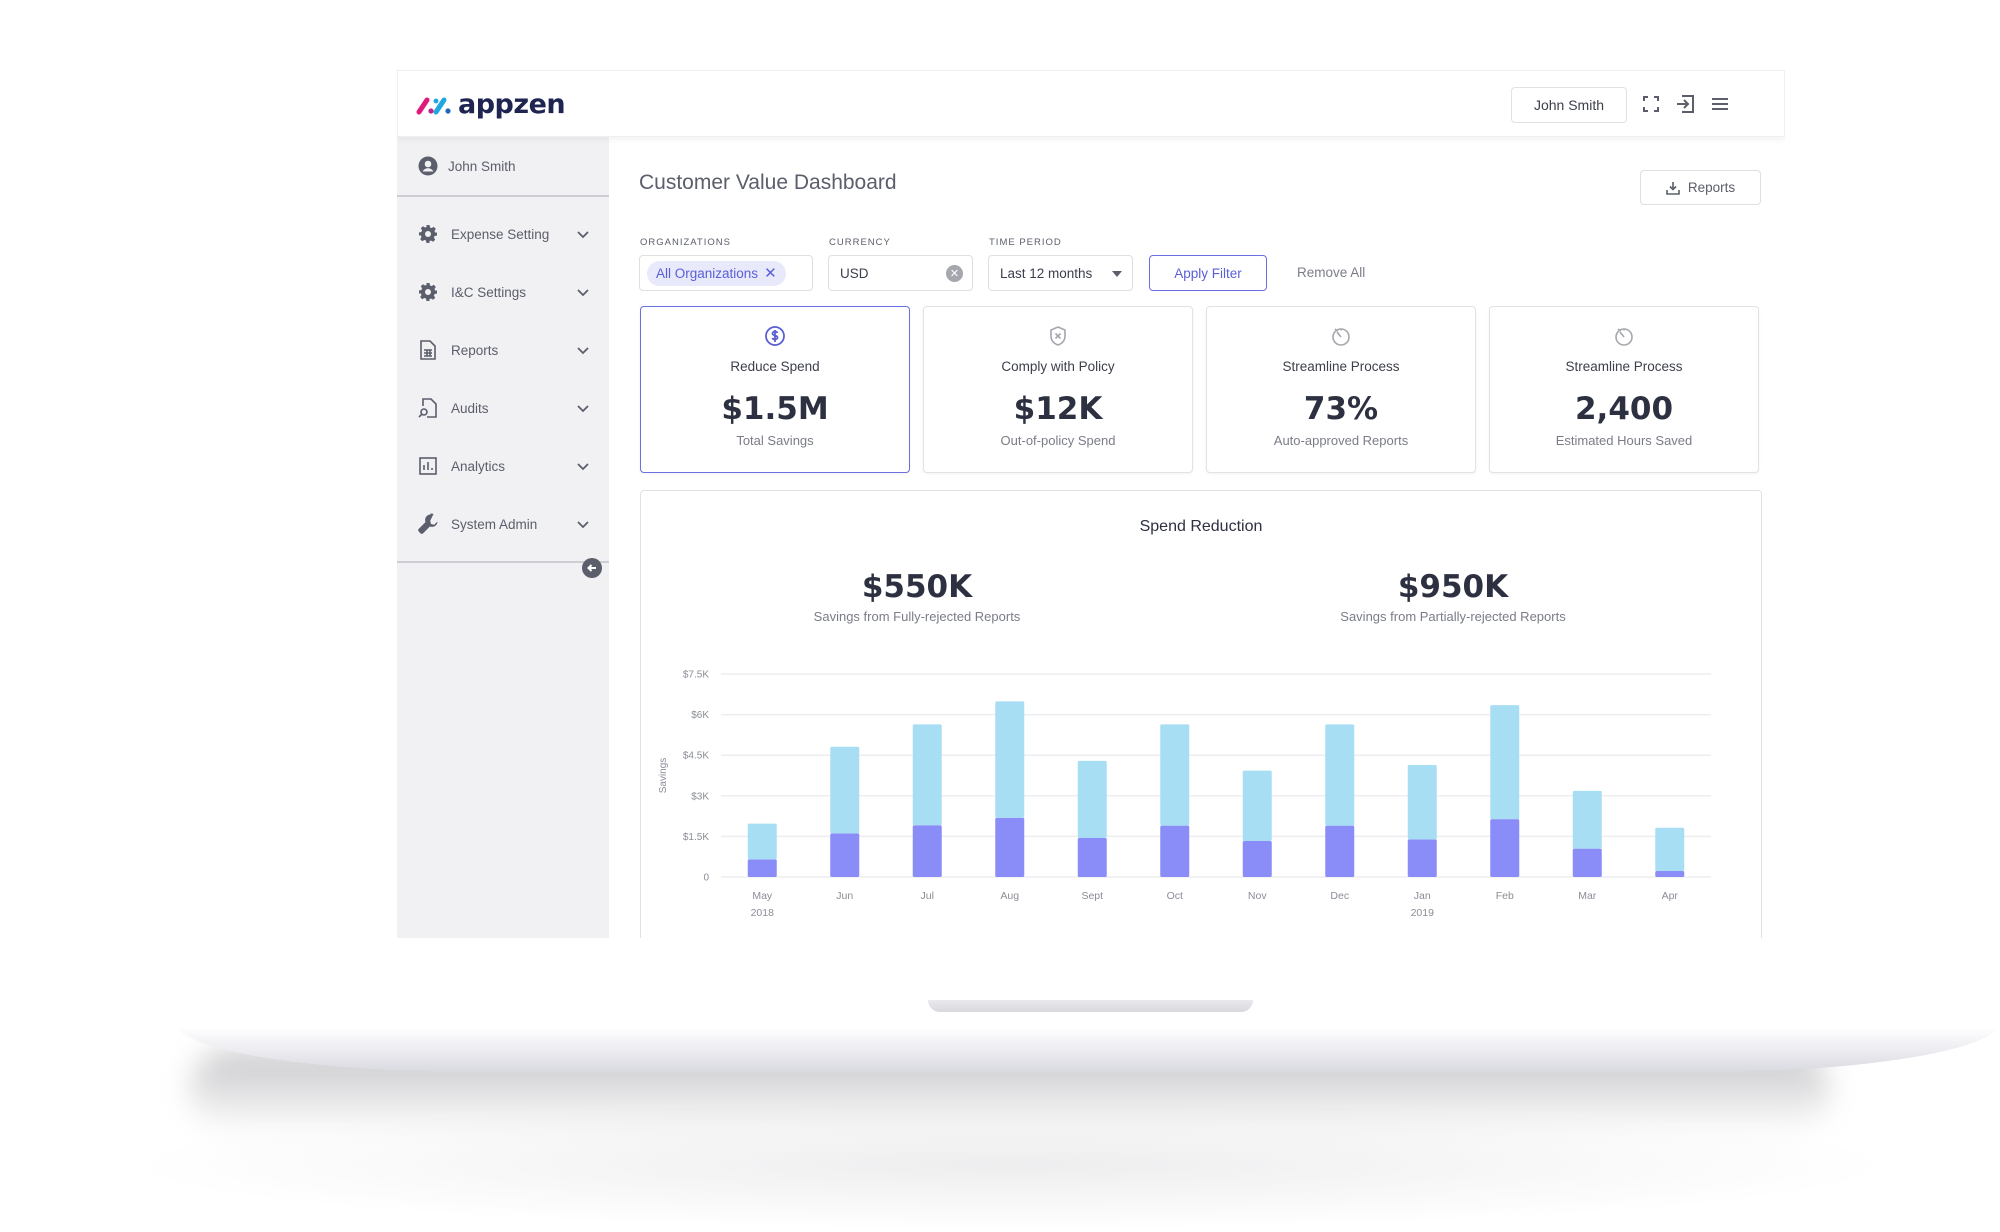 The width and height of the screenshot is (2000, 1232). Describe the element at coordinates (1091, 103) in the screenshot. I see `top-header: appzen John Smith` at that location.